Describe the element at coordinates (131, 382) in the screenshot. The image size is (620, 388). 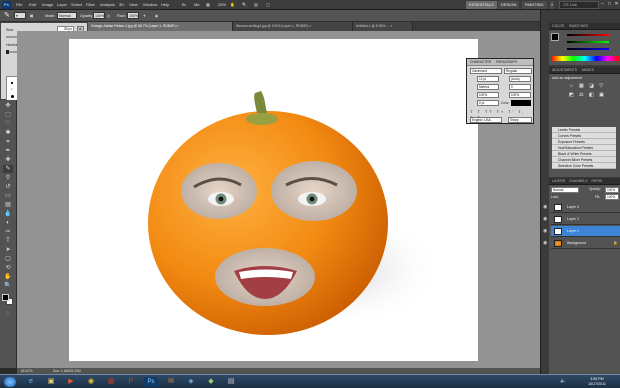
I see `powerpoint-icon: P` at that location.